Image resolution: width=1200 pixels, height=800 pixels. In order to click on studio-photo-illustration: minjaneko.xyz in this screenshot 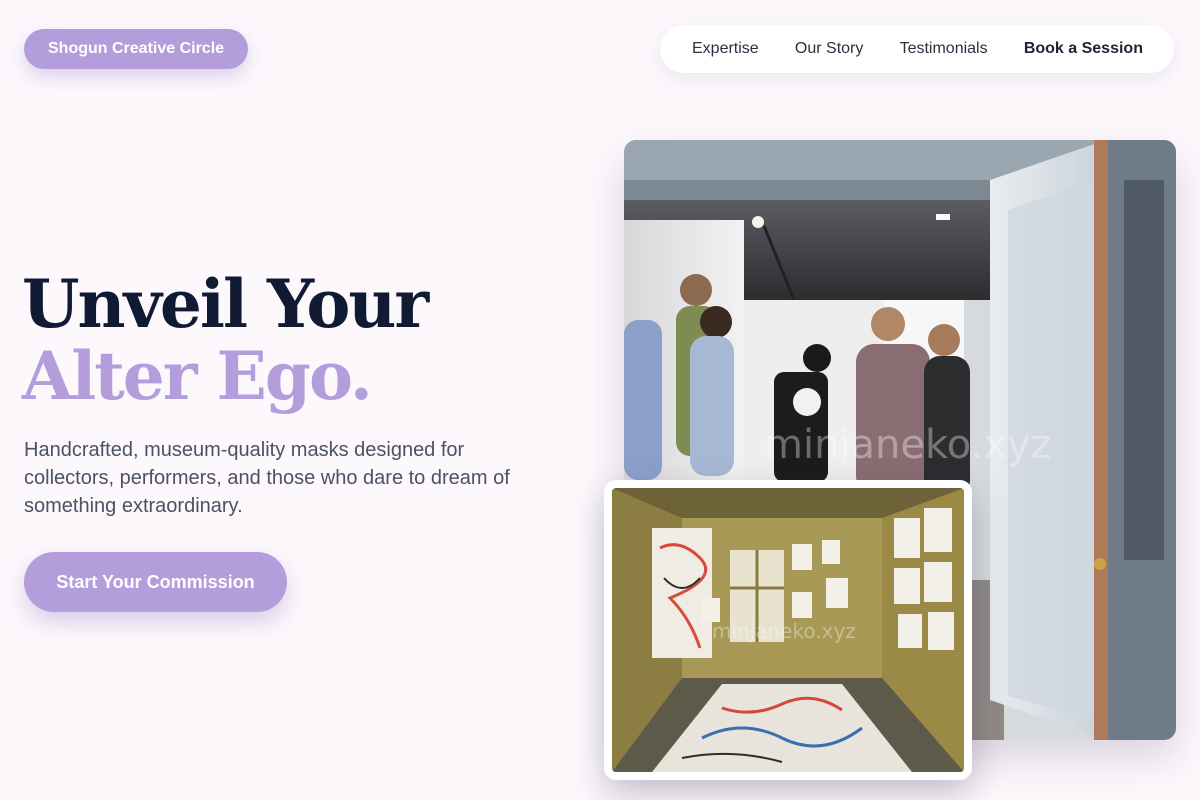, I will do `click(788, 630)`.